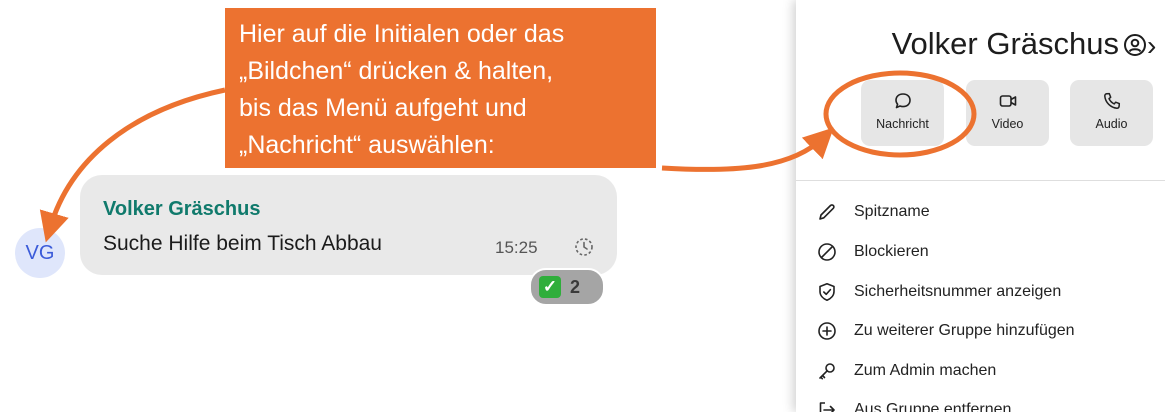 The image size is (1165, 412). I want to click on message-button-label: Nachricht, so click(902, 124).